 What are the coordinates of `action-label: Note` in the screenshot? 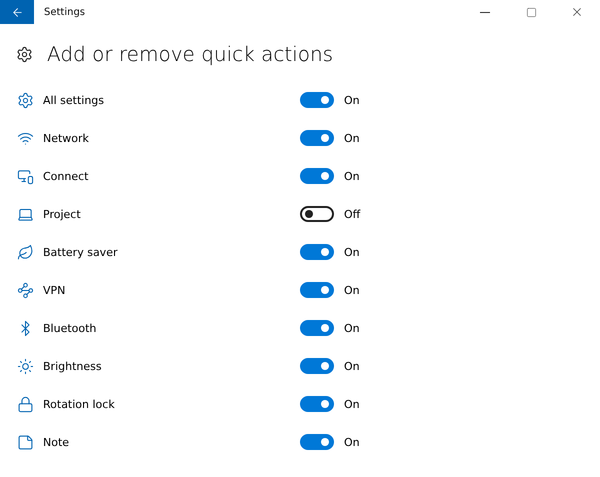 It's located at (56, 442).